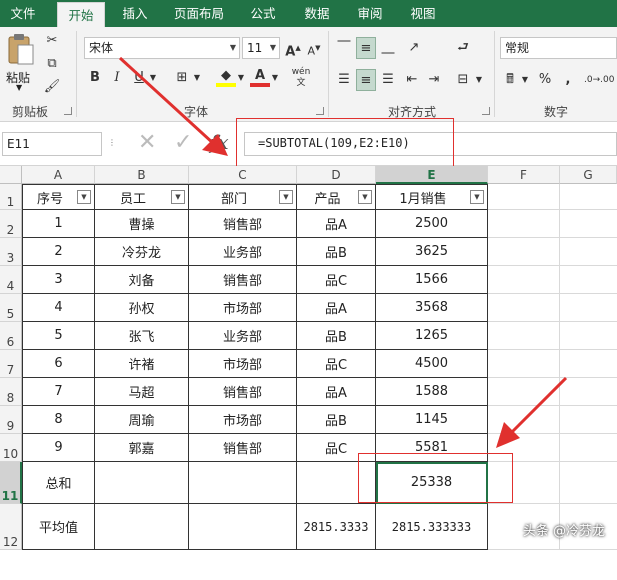 The height and width of the screenshot is (580, 617). What do you see at coordinates (388, 48) in the screenshot?
I see `align-bottom-icon: ⎽` at bounding box center [388, 48].